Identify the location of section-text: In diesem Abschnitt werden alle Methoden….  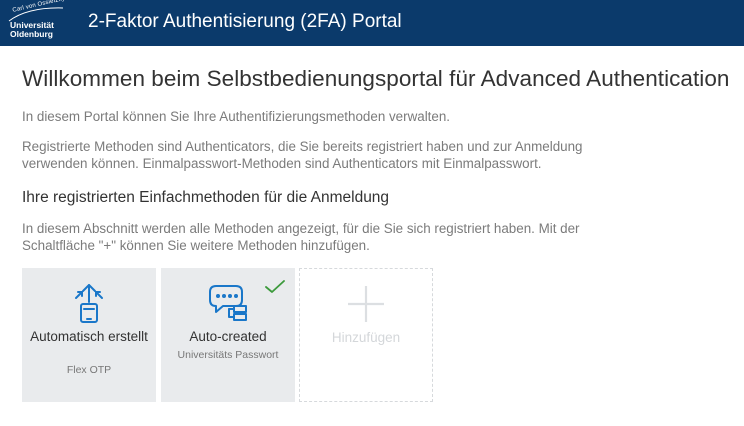
(301, 237).